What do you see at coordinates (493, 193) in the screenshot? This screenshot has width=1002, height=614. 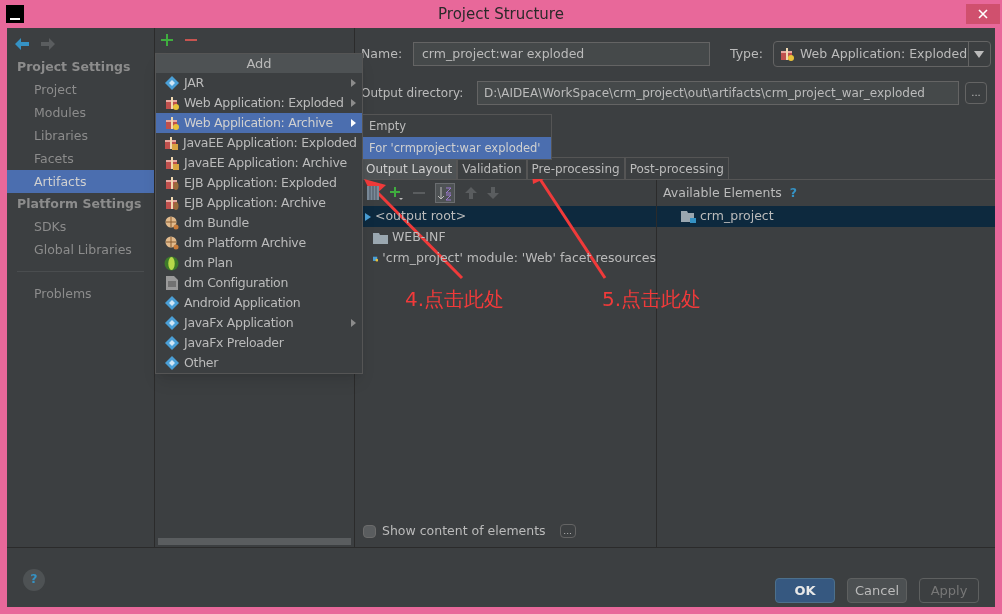 I see `move-down-icon` at bounding box center [493, 193].